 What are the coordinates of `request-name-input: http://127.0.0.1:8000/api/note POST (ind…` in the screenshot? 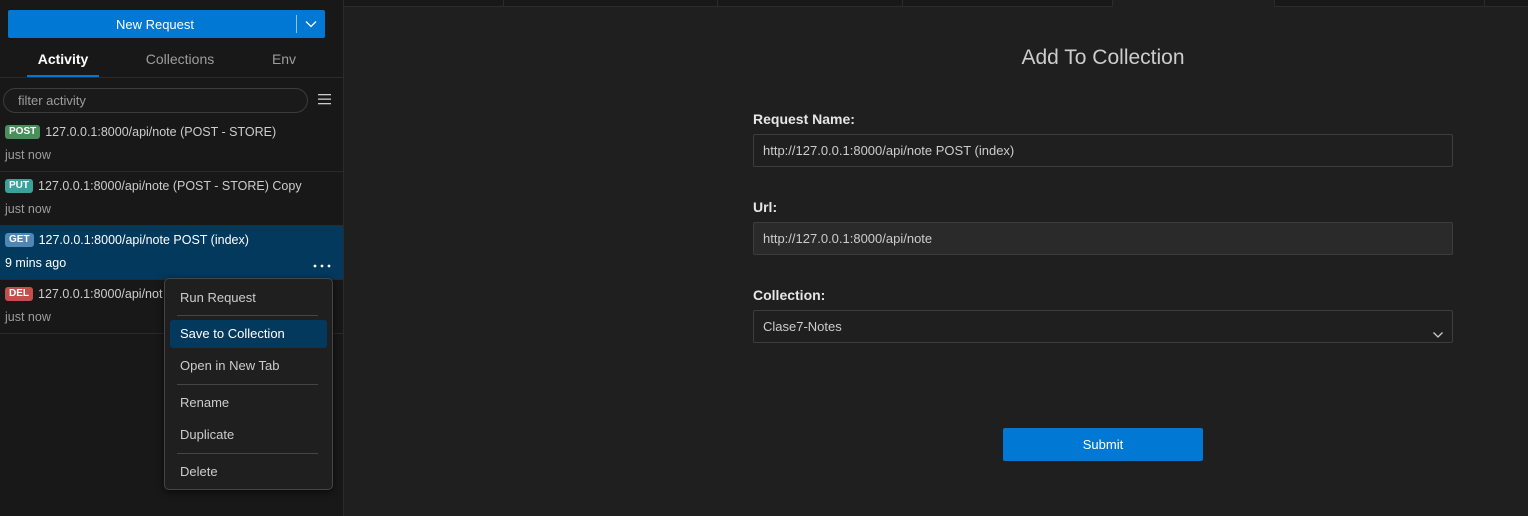 It's located at (1103, 150).